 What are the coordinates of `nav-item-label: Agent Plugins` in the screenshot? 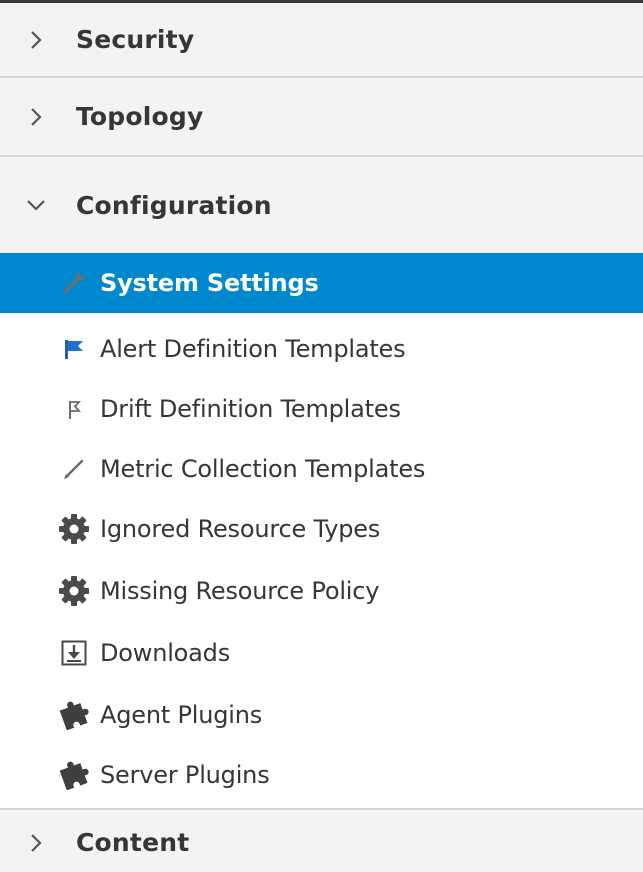 It's located at (181, 715).